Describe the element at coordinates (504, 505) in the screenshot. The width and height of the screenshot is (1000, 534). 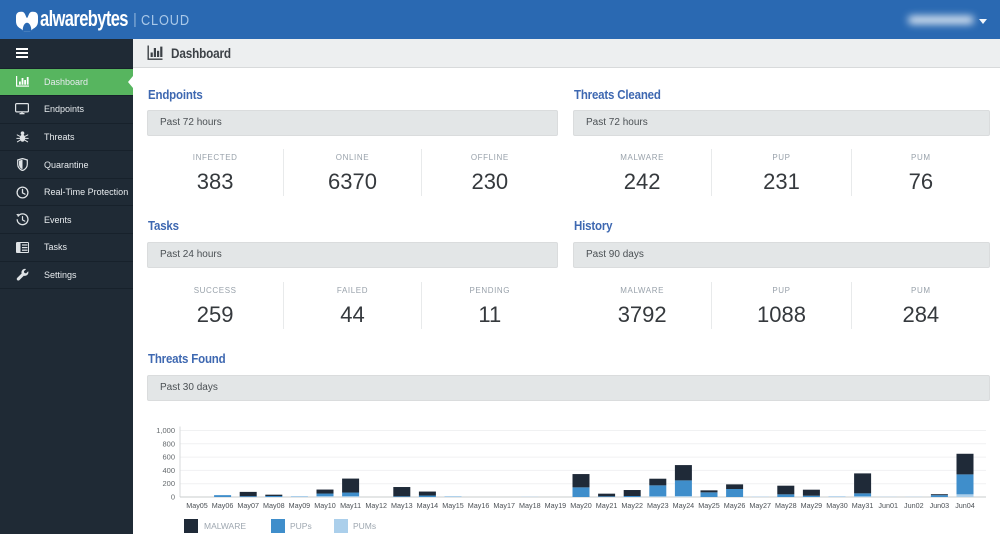
I see `svg-text: May17` at that location.